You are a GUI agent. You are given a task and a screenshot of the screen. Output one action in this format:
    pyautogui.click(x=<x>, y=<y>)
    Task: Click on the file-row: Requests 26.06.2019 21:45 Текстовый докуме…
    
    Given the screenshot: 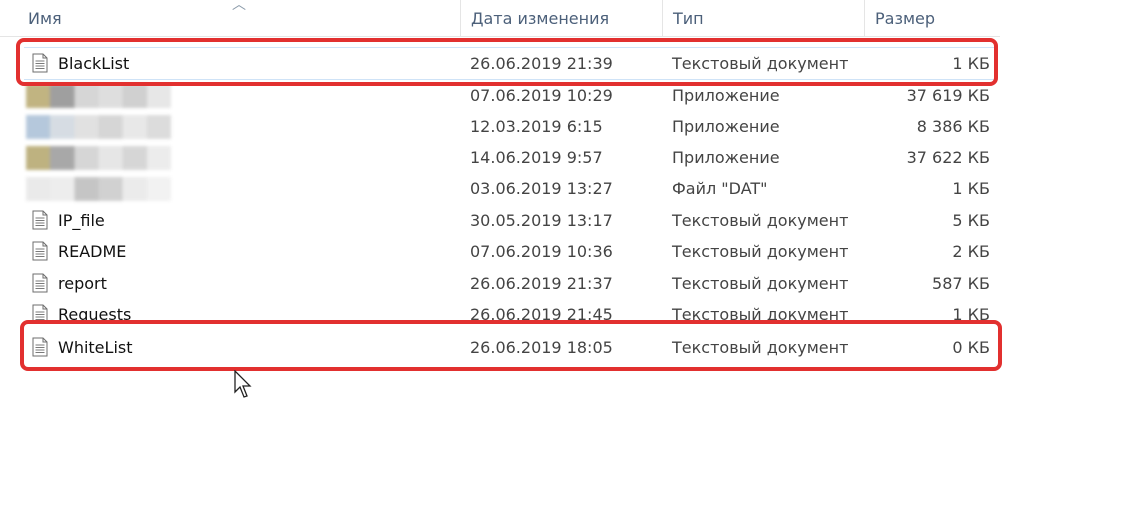 What is the action you would take?
    pyautogui.click(x=510, y=314)
    